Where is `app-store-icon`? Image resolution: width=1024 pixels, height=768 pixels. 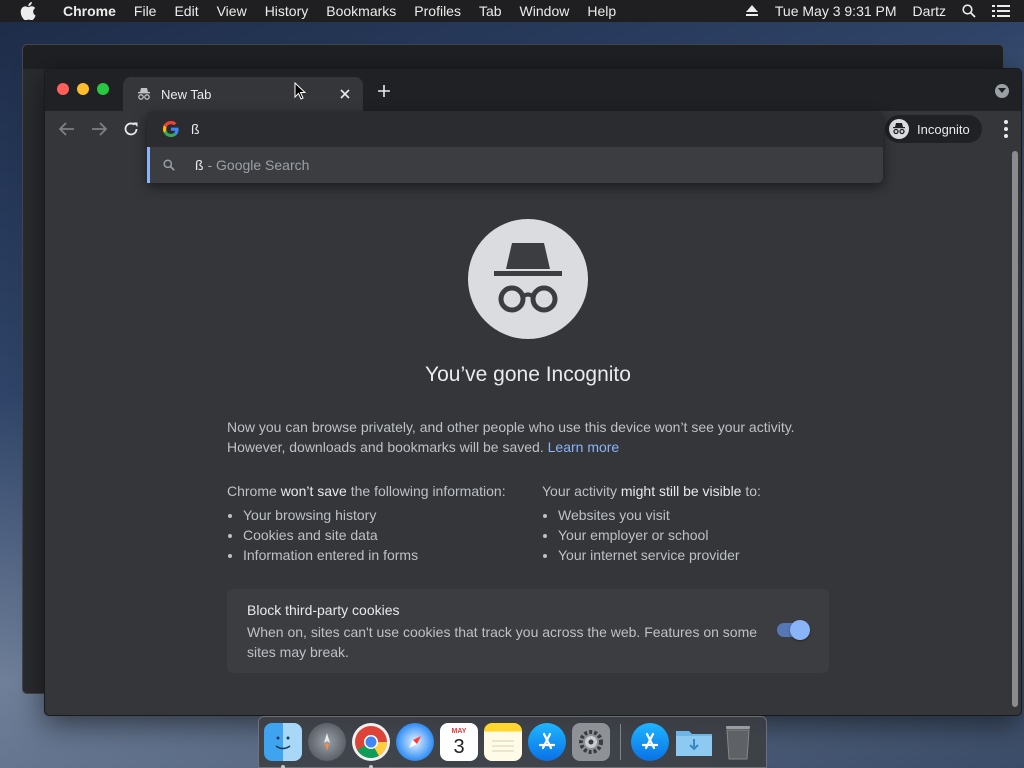
app-store-icon is located at coordinates (547, 742).